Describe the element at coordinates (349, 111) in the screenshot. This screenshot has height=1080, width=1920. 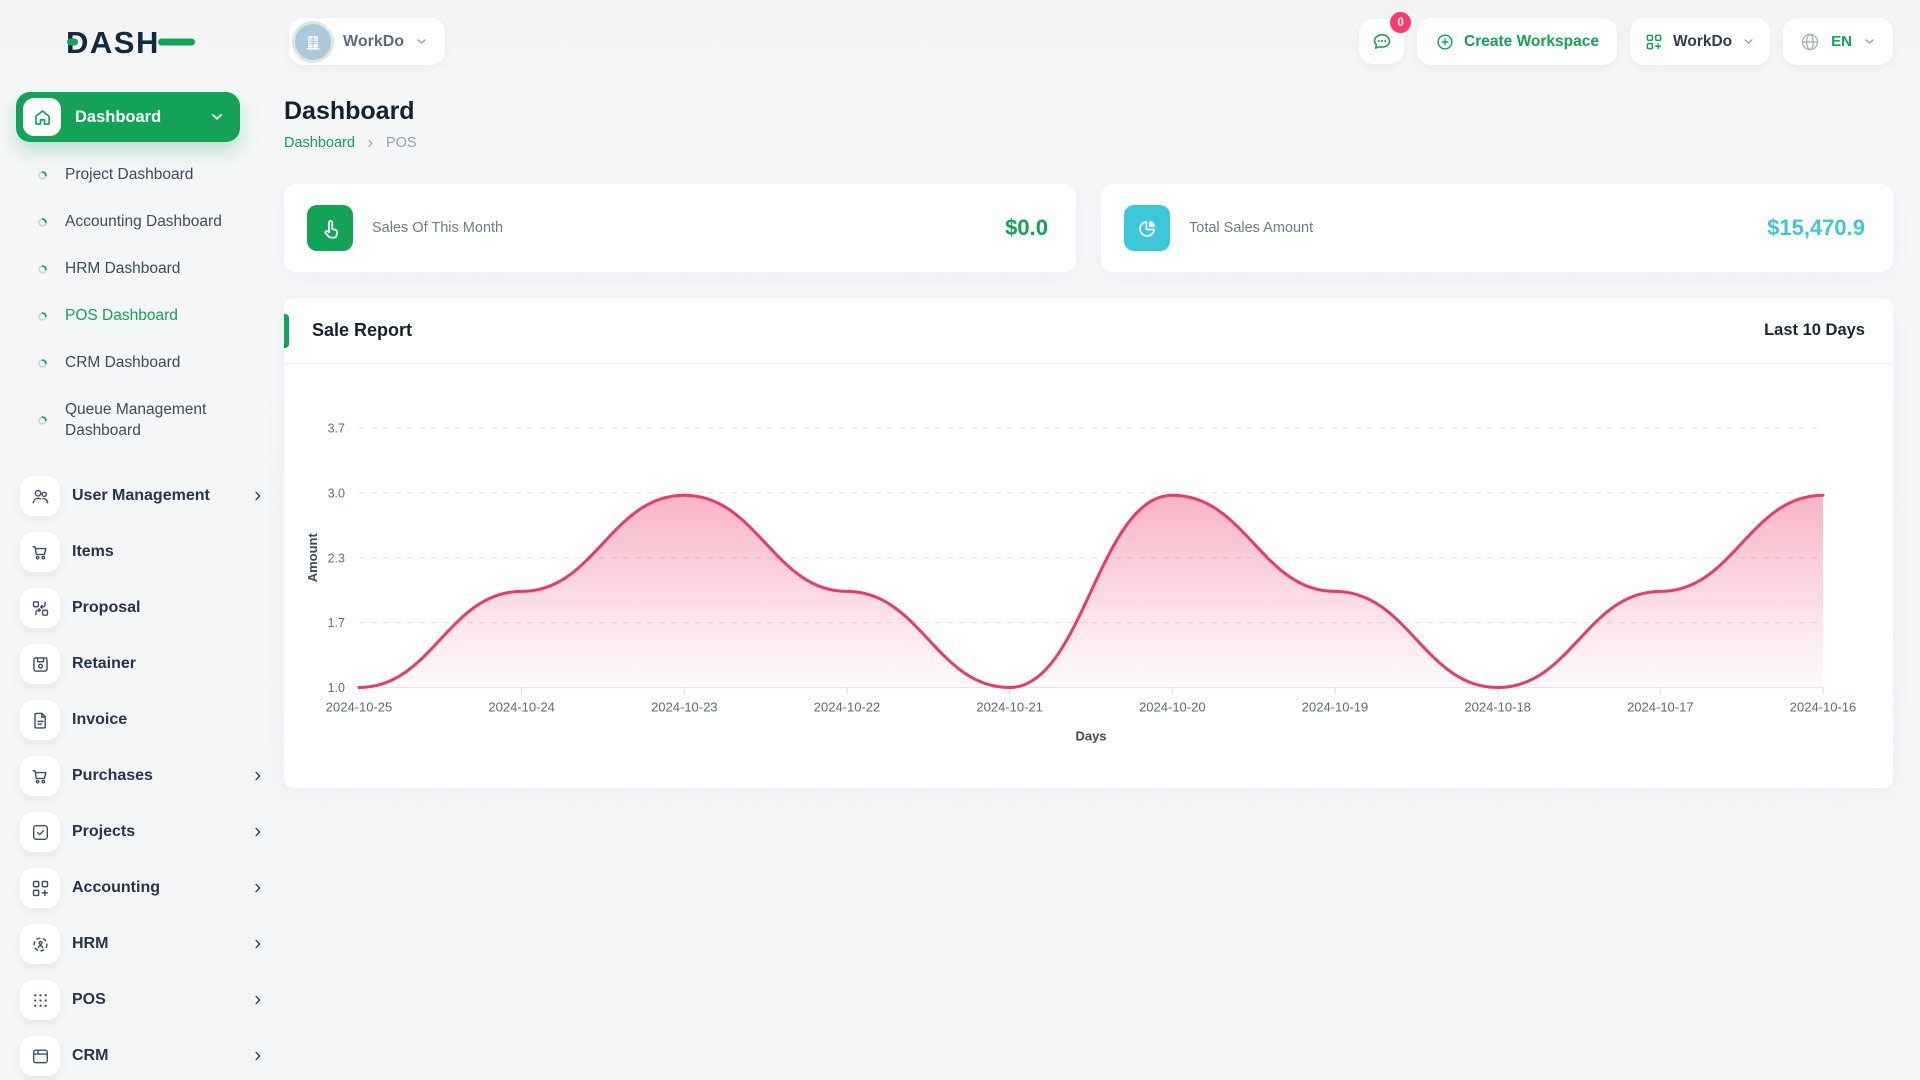
I see `page-title: Dashboard` at that location.